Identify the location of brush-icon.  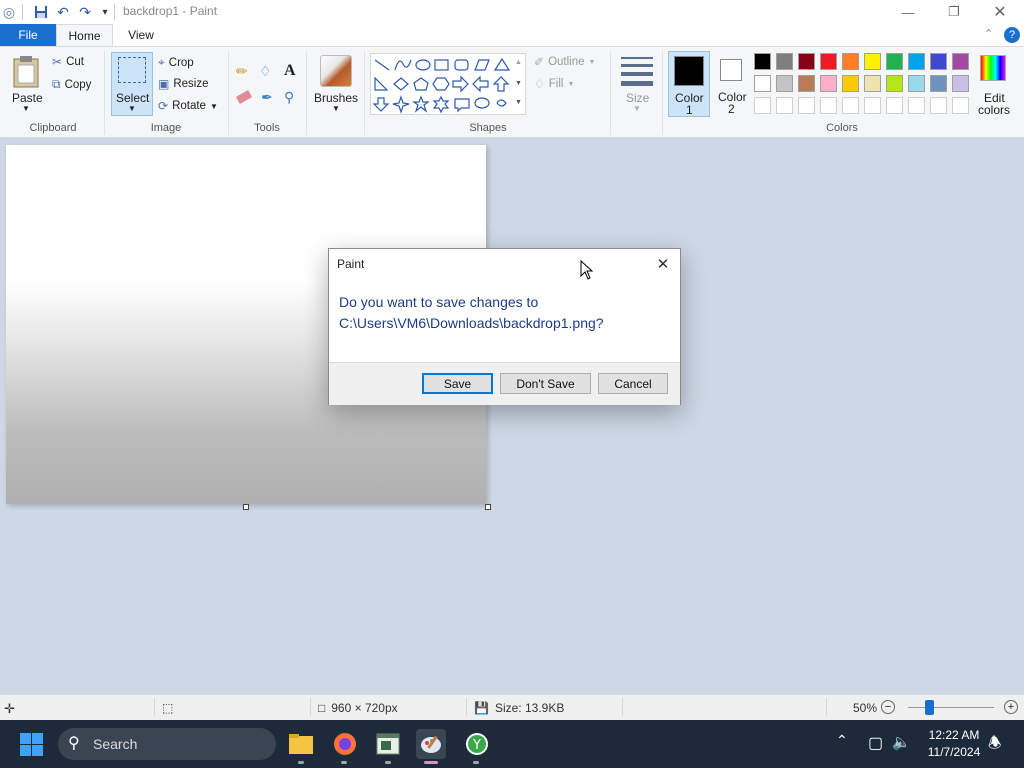
(336, 71).